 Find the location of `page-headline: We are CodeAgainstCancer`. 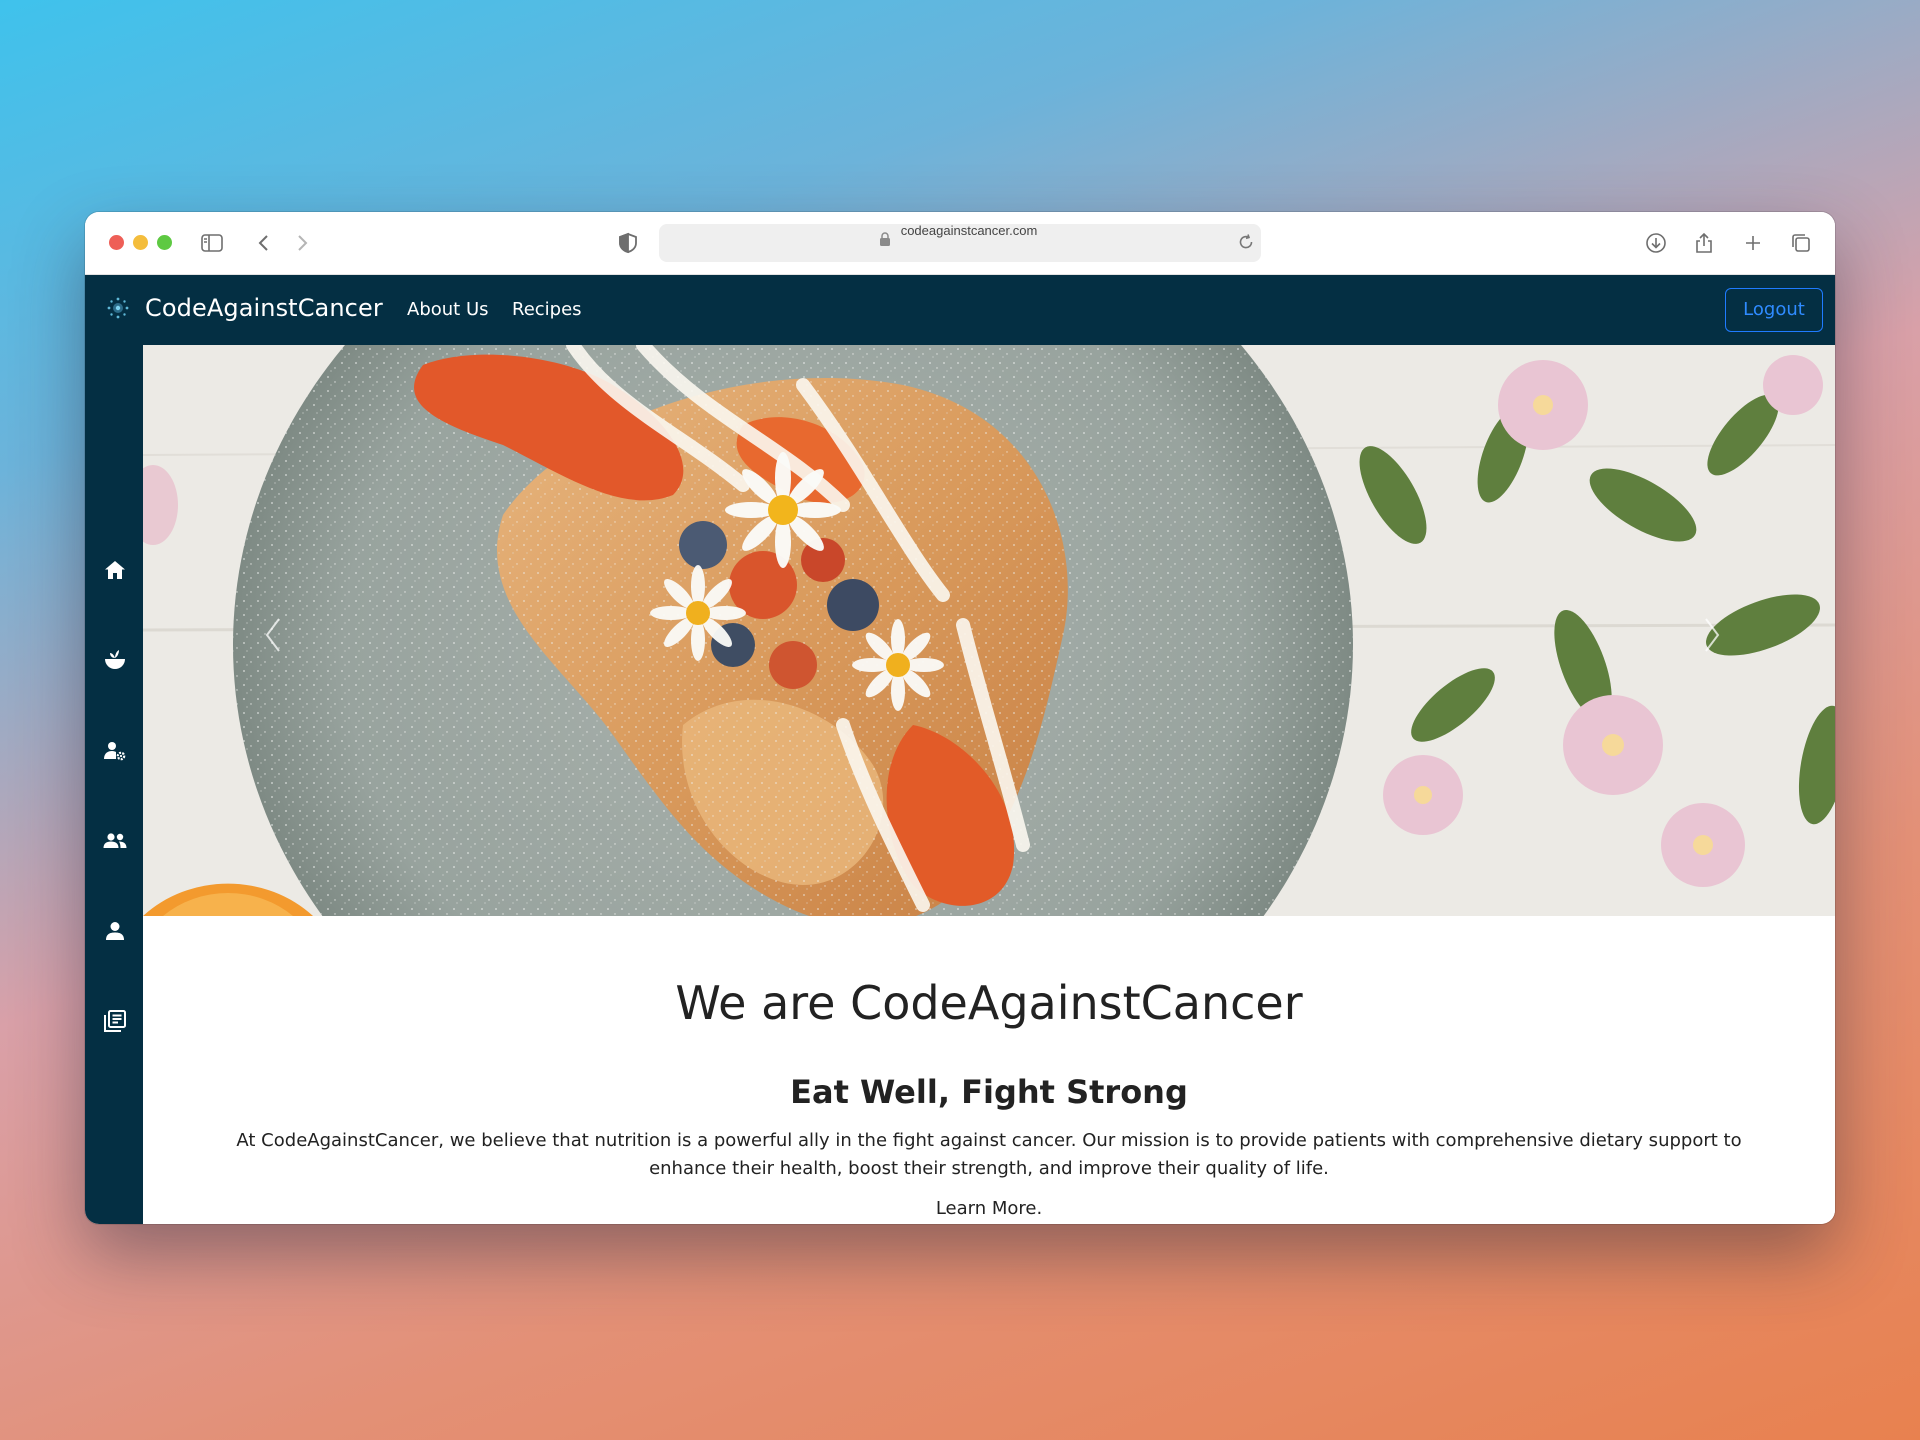

page-headline: We are CodeAgainstCancer is located at coordinates (989, 1003).